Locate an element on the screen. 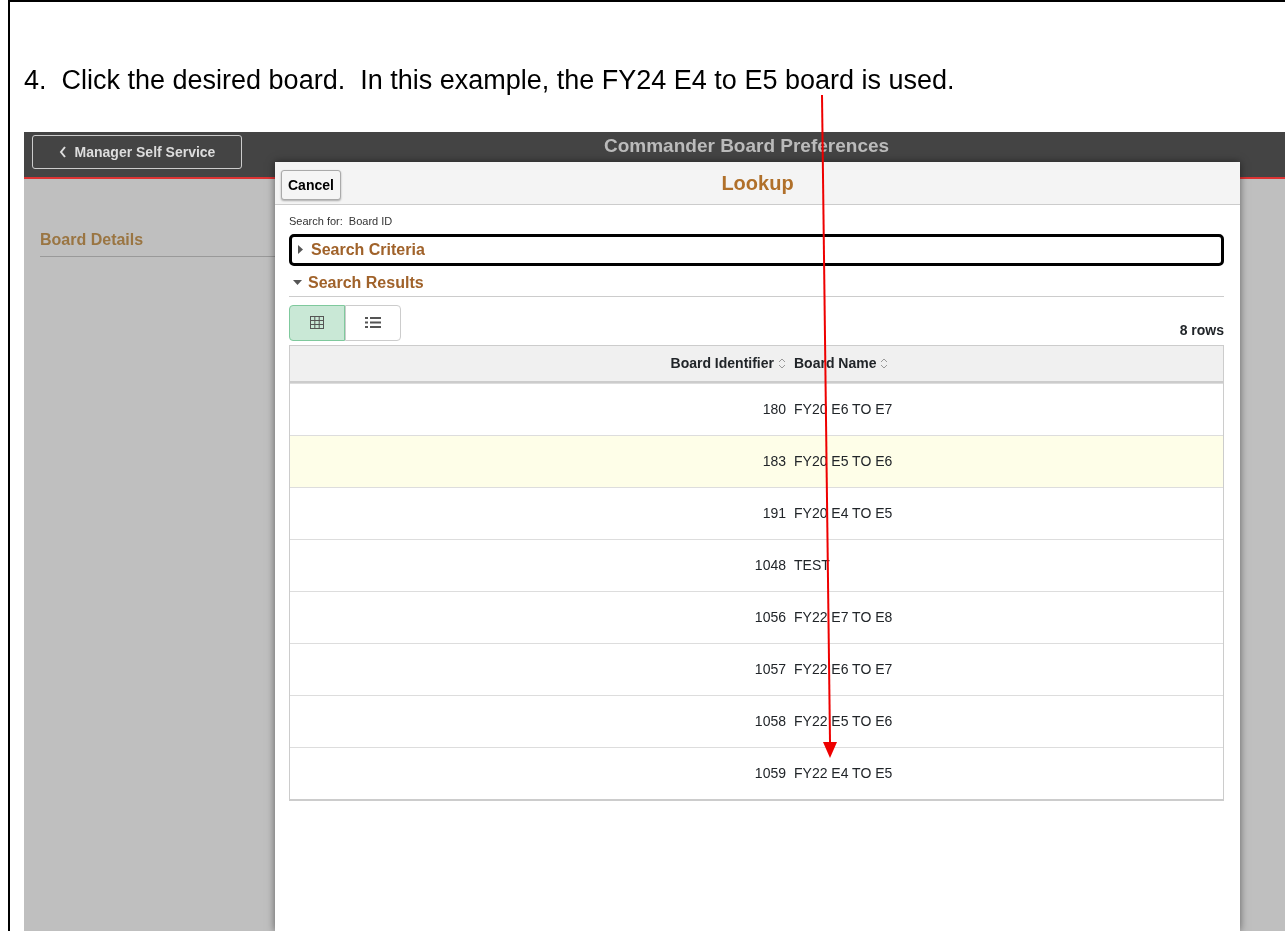 This screenshot has width=1285, height=931. dialog-title: Lookup is located at coordinates (757, 183).